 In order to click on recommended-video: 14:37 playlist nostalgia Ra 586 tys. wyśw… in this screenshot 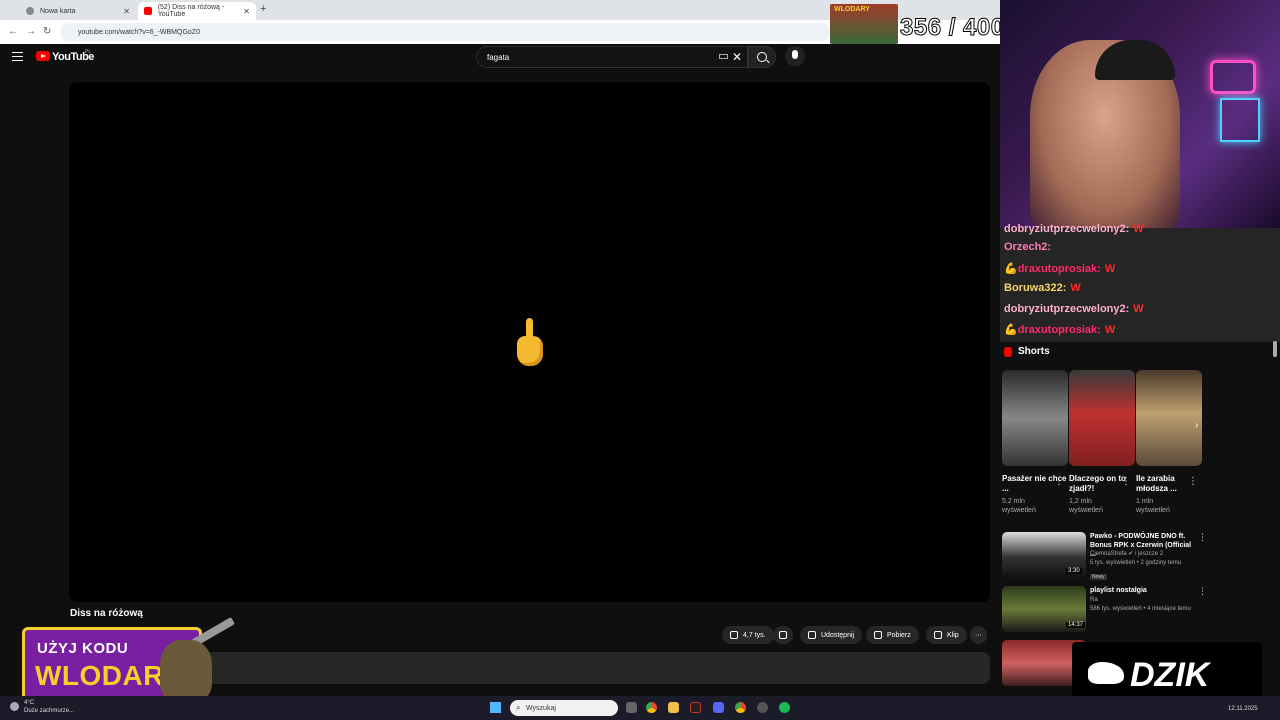, I will do `click(1104, 610)`.